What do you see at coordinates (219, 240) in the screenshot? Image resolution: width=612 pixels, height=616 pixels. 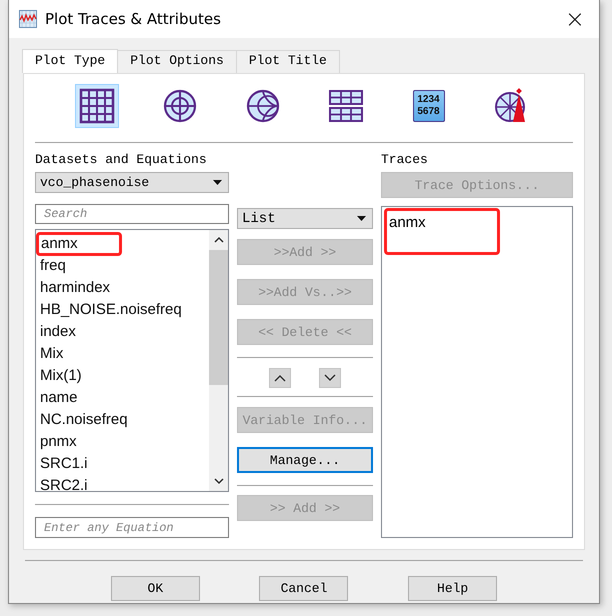 I see `scroll-up-icon` at bounding box center [219, 240].